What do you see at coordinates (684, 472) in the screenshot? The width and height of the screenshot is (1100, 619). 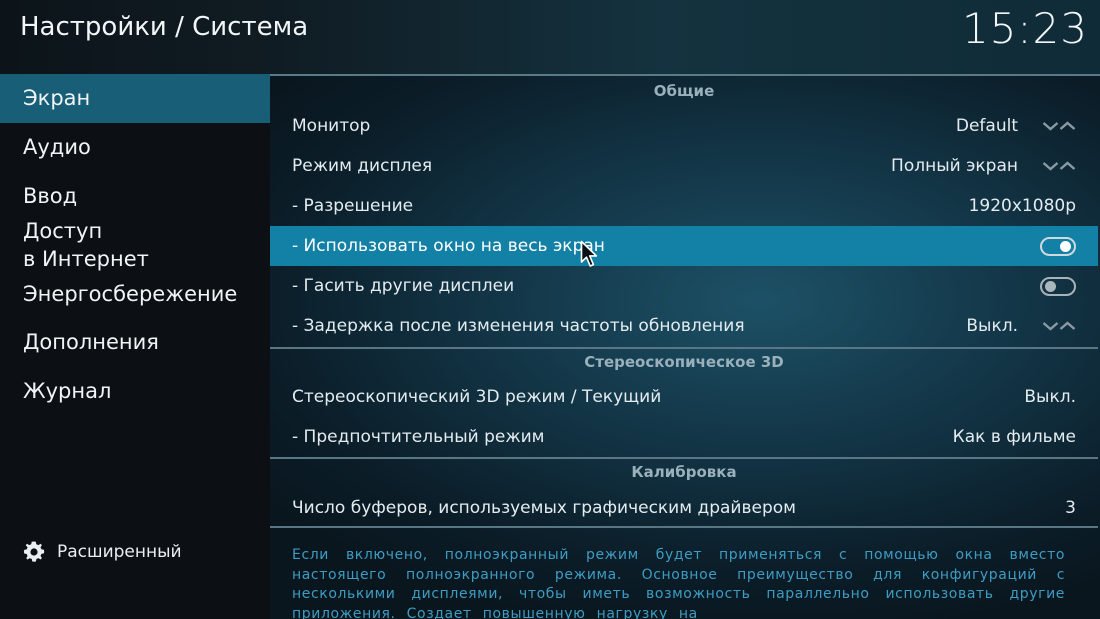 I see `section-header-calibration: Калибровка` at bounding box center [684, 472].